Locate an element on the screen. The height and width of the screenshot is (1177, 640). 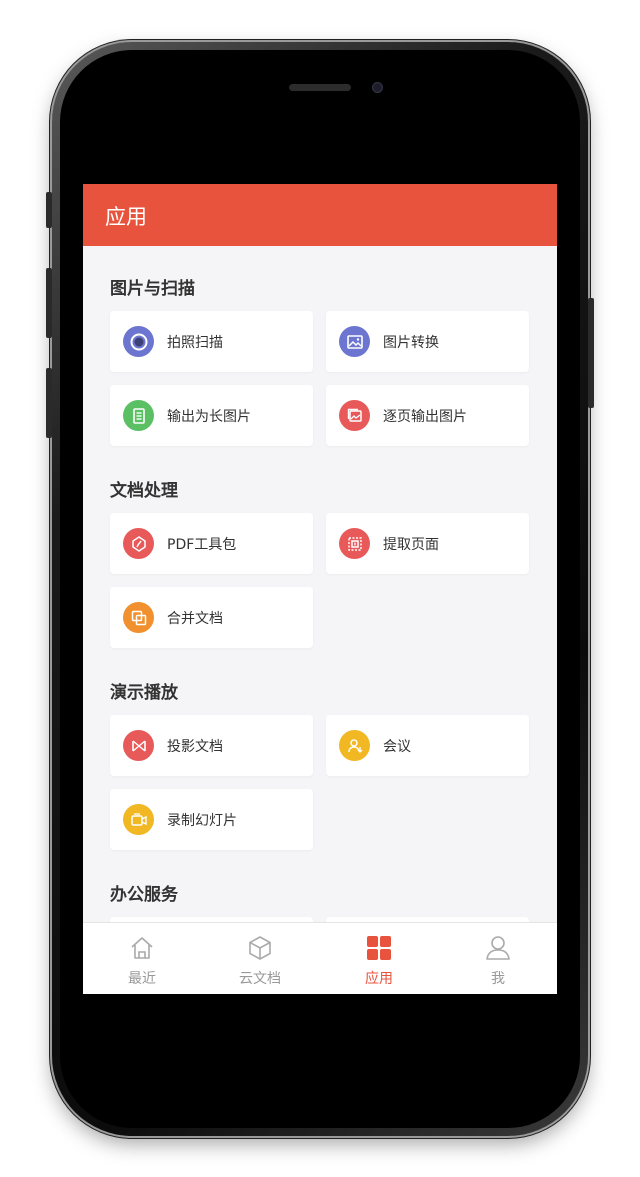
mute-switch is located at coordinates (49, 210).